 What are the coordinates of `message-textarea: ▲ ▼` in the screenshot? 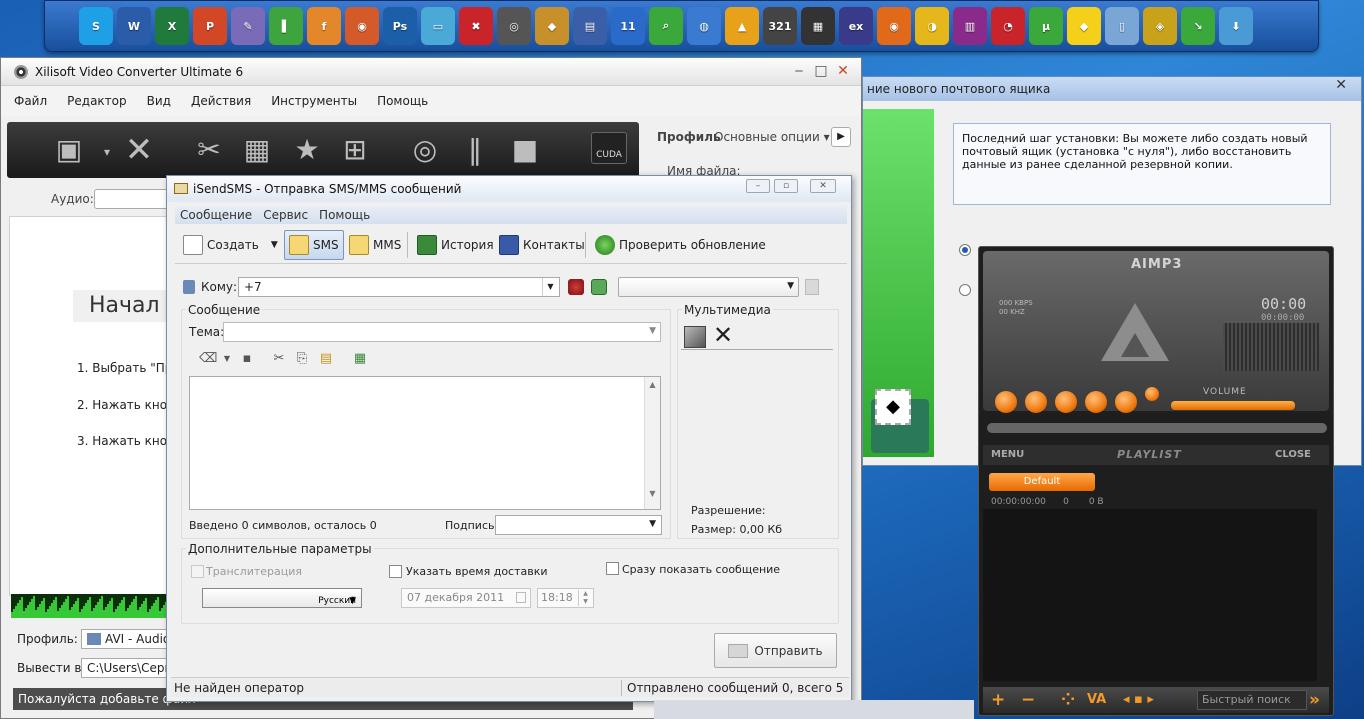 It's located at (425, 443).